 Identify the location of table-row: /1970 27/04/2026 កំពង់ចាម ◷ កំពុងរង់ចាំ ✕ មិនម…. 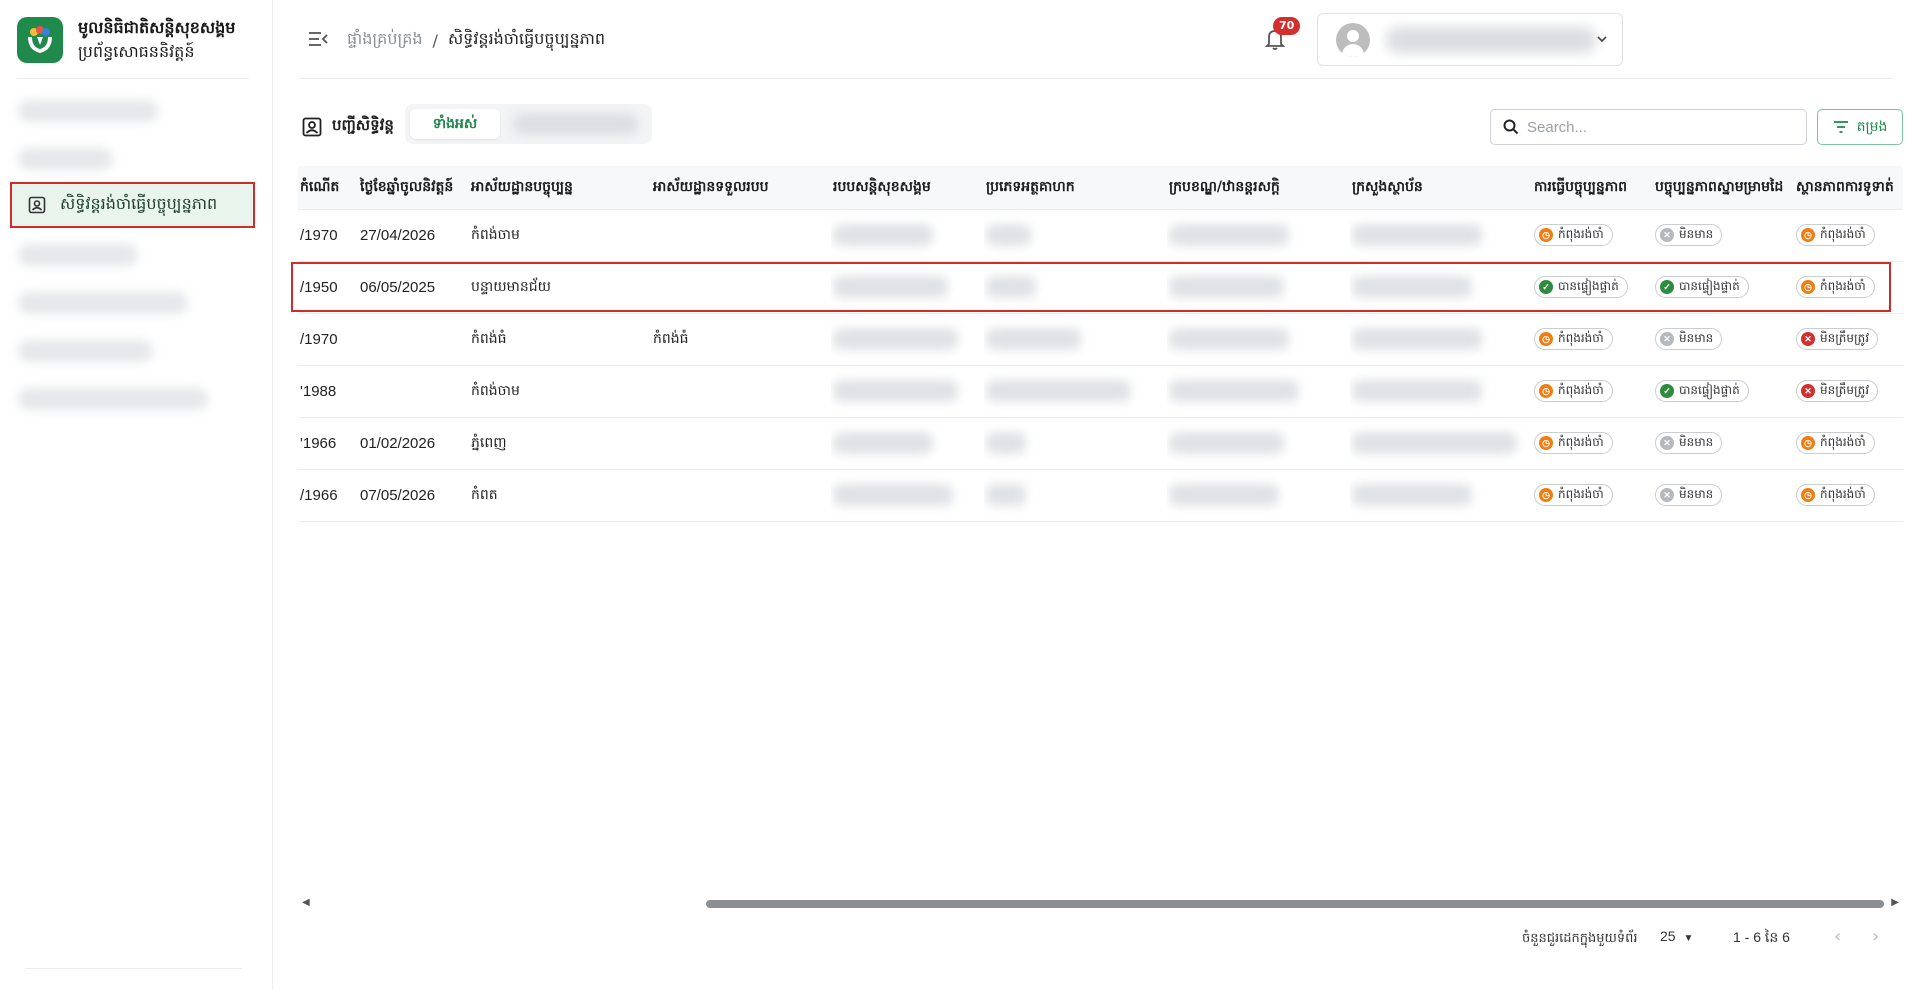
(1100, 235).